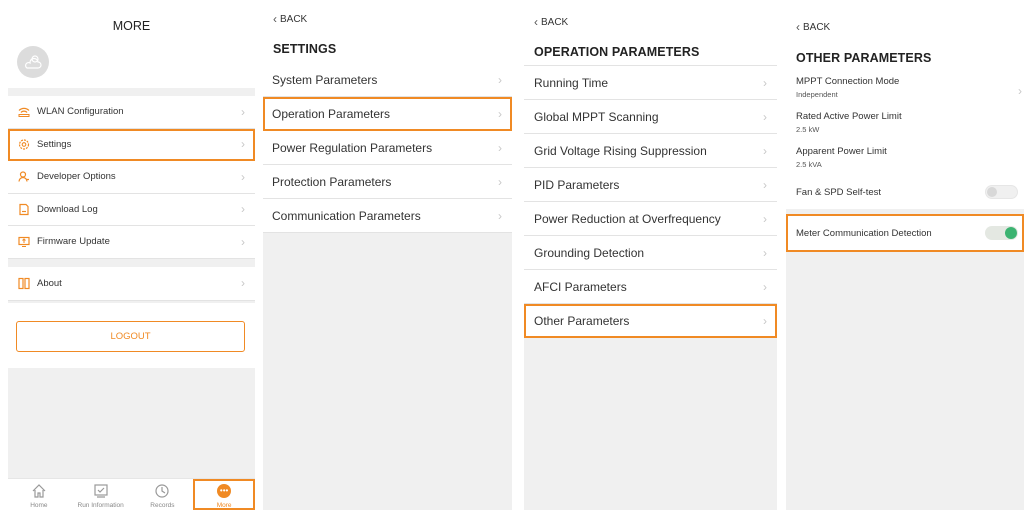  I want to click on settings-item-protection-parameters: Protection Parameters ›, so click(387, 182).